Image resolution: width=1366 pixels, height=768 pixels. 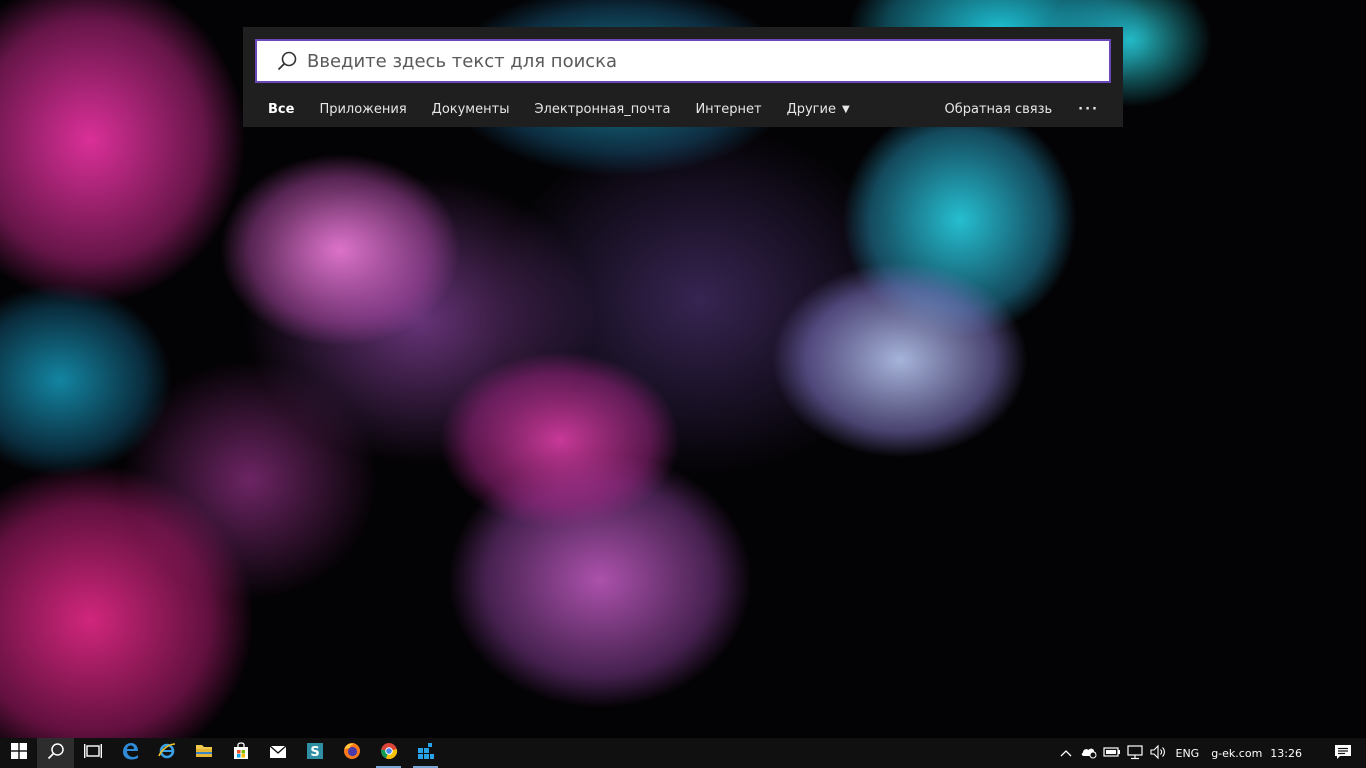 I want to click on internet-explorer-icon, so click(x=166, y=753).